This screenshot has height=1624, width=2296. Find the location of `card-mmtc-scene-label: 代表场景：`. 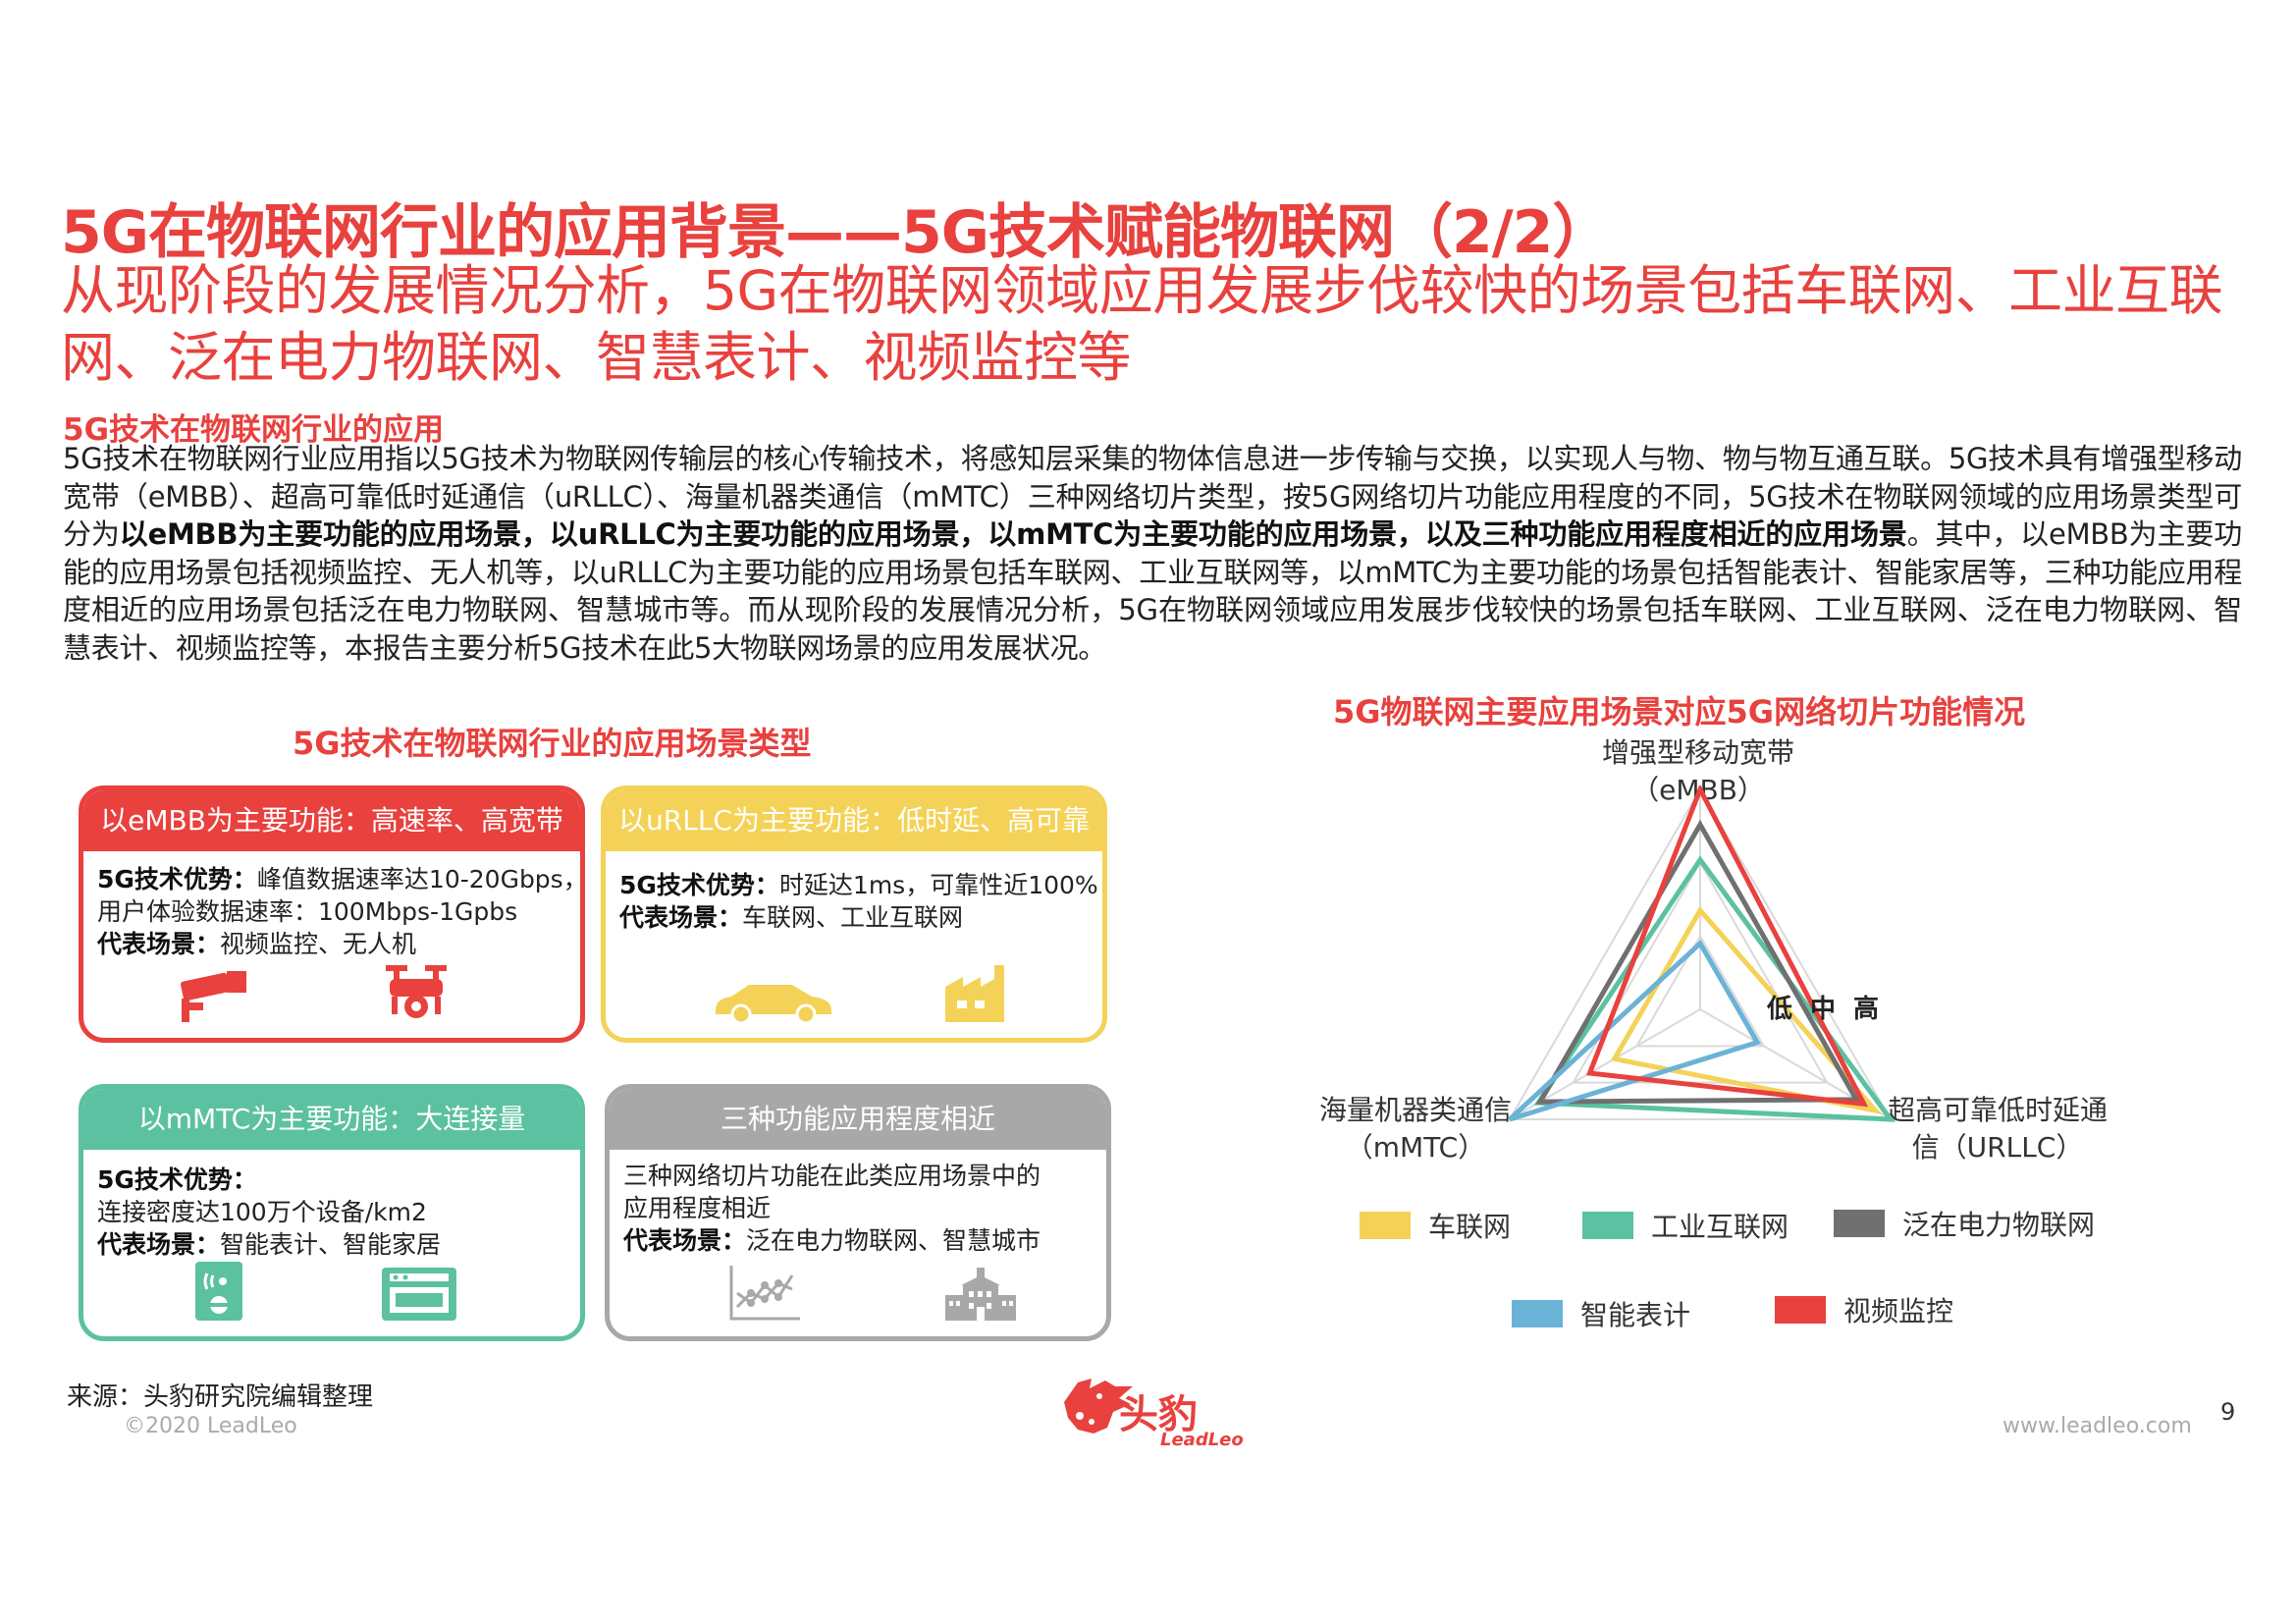

card-mmtc-scene-label: 代表场景： is located at coordinates (159, 1244).